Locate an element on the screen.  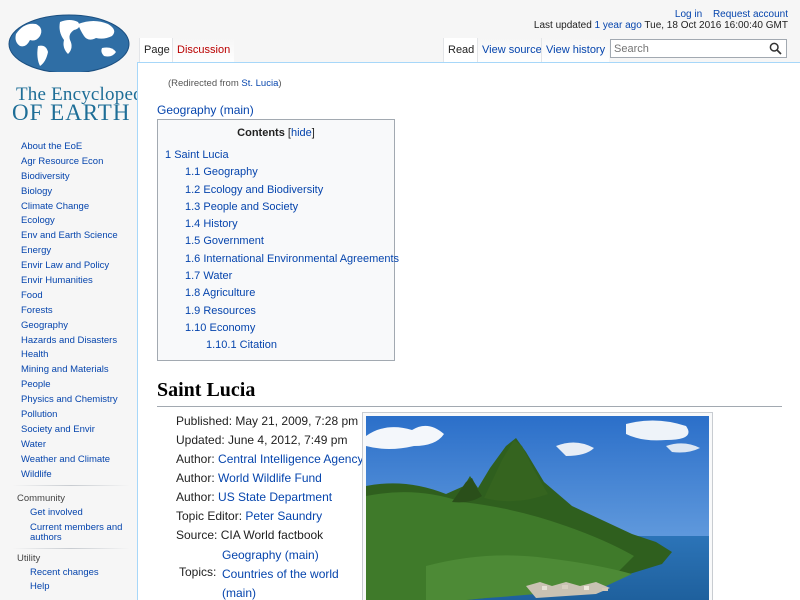
toc-item: 1.10 Economy is located at coordinates (278, 328).